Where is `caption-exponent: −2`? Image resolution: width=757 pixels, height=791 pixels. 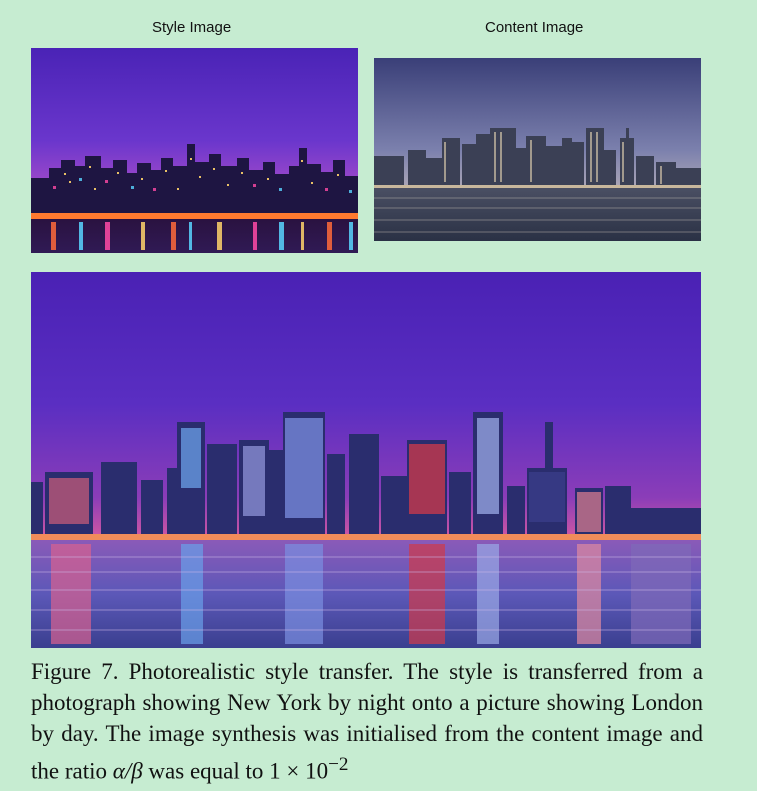 caption-exponent: −2 is located at coordinates (338, 764).